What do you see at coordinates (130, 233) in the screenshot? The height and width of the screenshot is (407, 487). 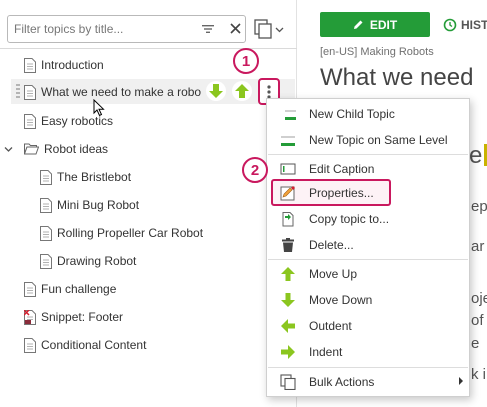 I see `tree-item-label: Rolling Propeller Car Robot` at bounding box center [130, 233].